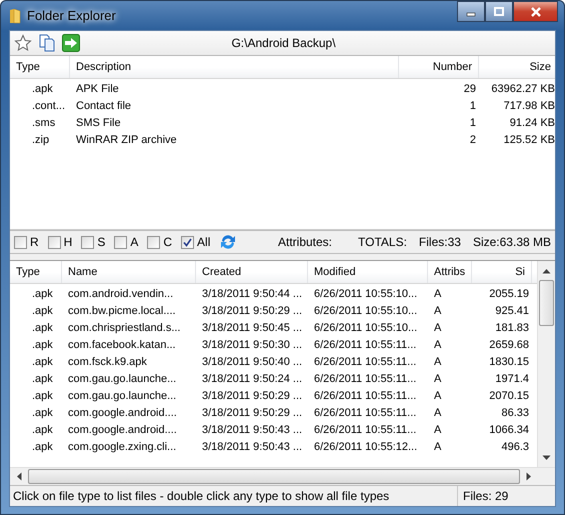 The image size is (565, 515). What do you see at coordinates (252, 272) in the screenshot?
I see `column-header: Created` at bounding box center [252, 272].